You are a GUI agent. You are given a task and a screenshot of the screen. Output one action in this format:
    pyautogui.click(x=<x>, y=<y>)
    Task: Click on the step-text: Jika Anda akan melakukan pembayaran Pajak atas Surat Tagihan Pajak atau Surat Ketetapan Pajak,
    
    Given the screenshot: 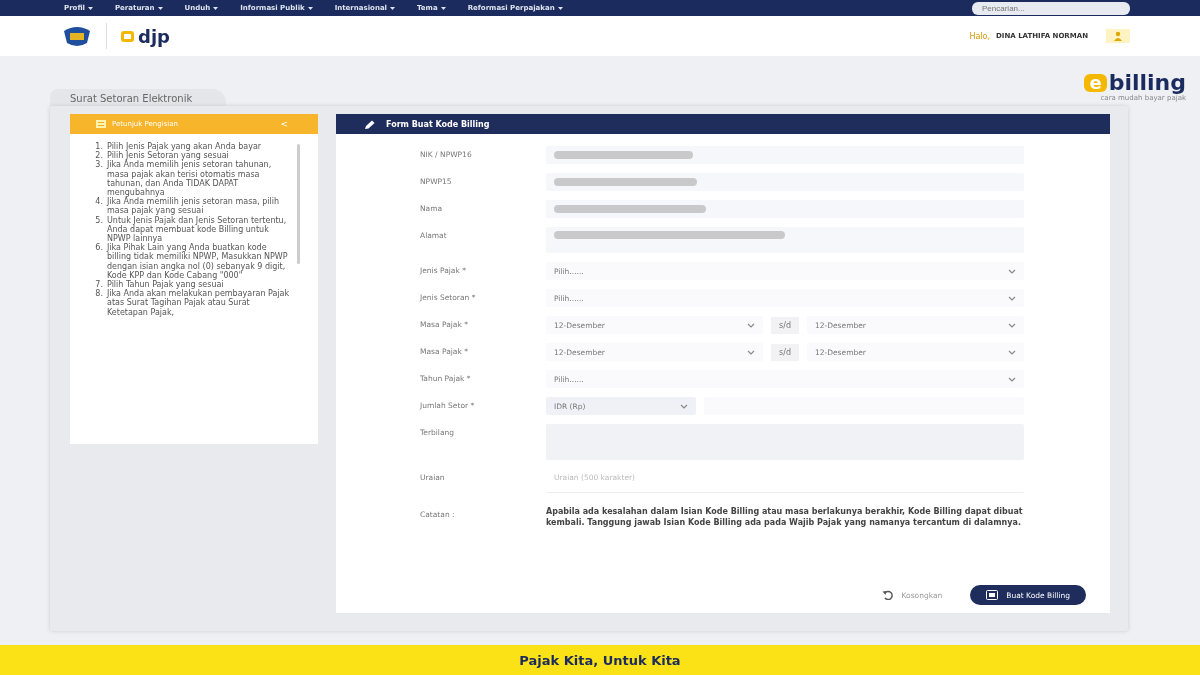 What is the action you would take?
    pyautogui.click(x=199, y=303)
    